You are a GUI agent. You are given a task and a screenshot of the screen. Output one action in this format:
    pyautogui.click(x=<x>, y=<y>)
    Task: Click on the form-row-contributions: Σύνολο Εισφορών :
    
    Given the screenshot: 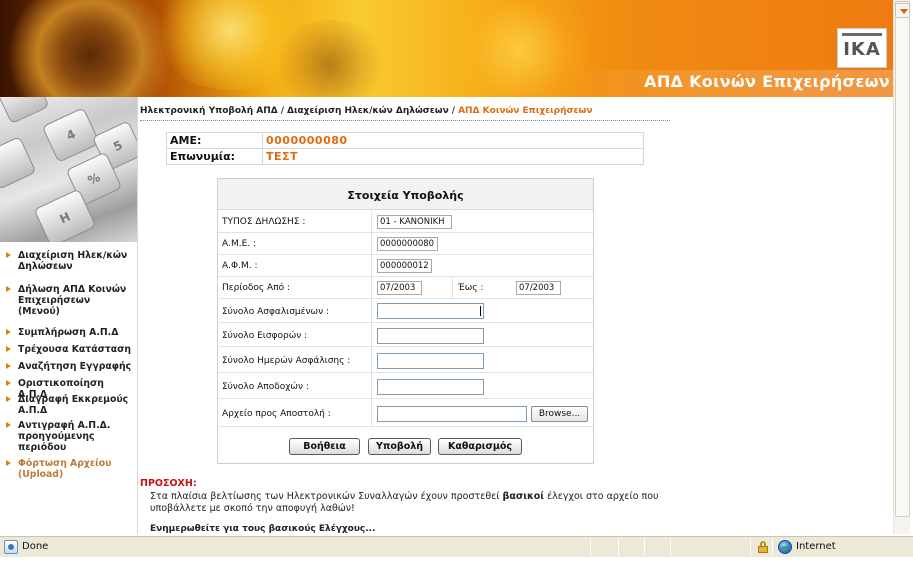 What is the action you would take?
    pyautogui.click(x=405, y=335)
    